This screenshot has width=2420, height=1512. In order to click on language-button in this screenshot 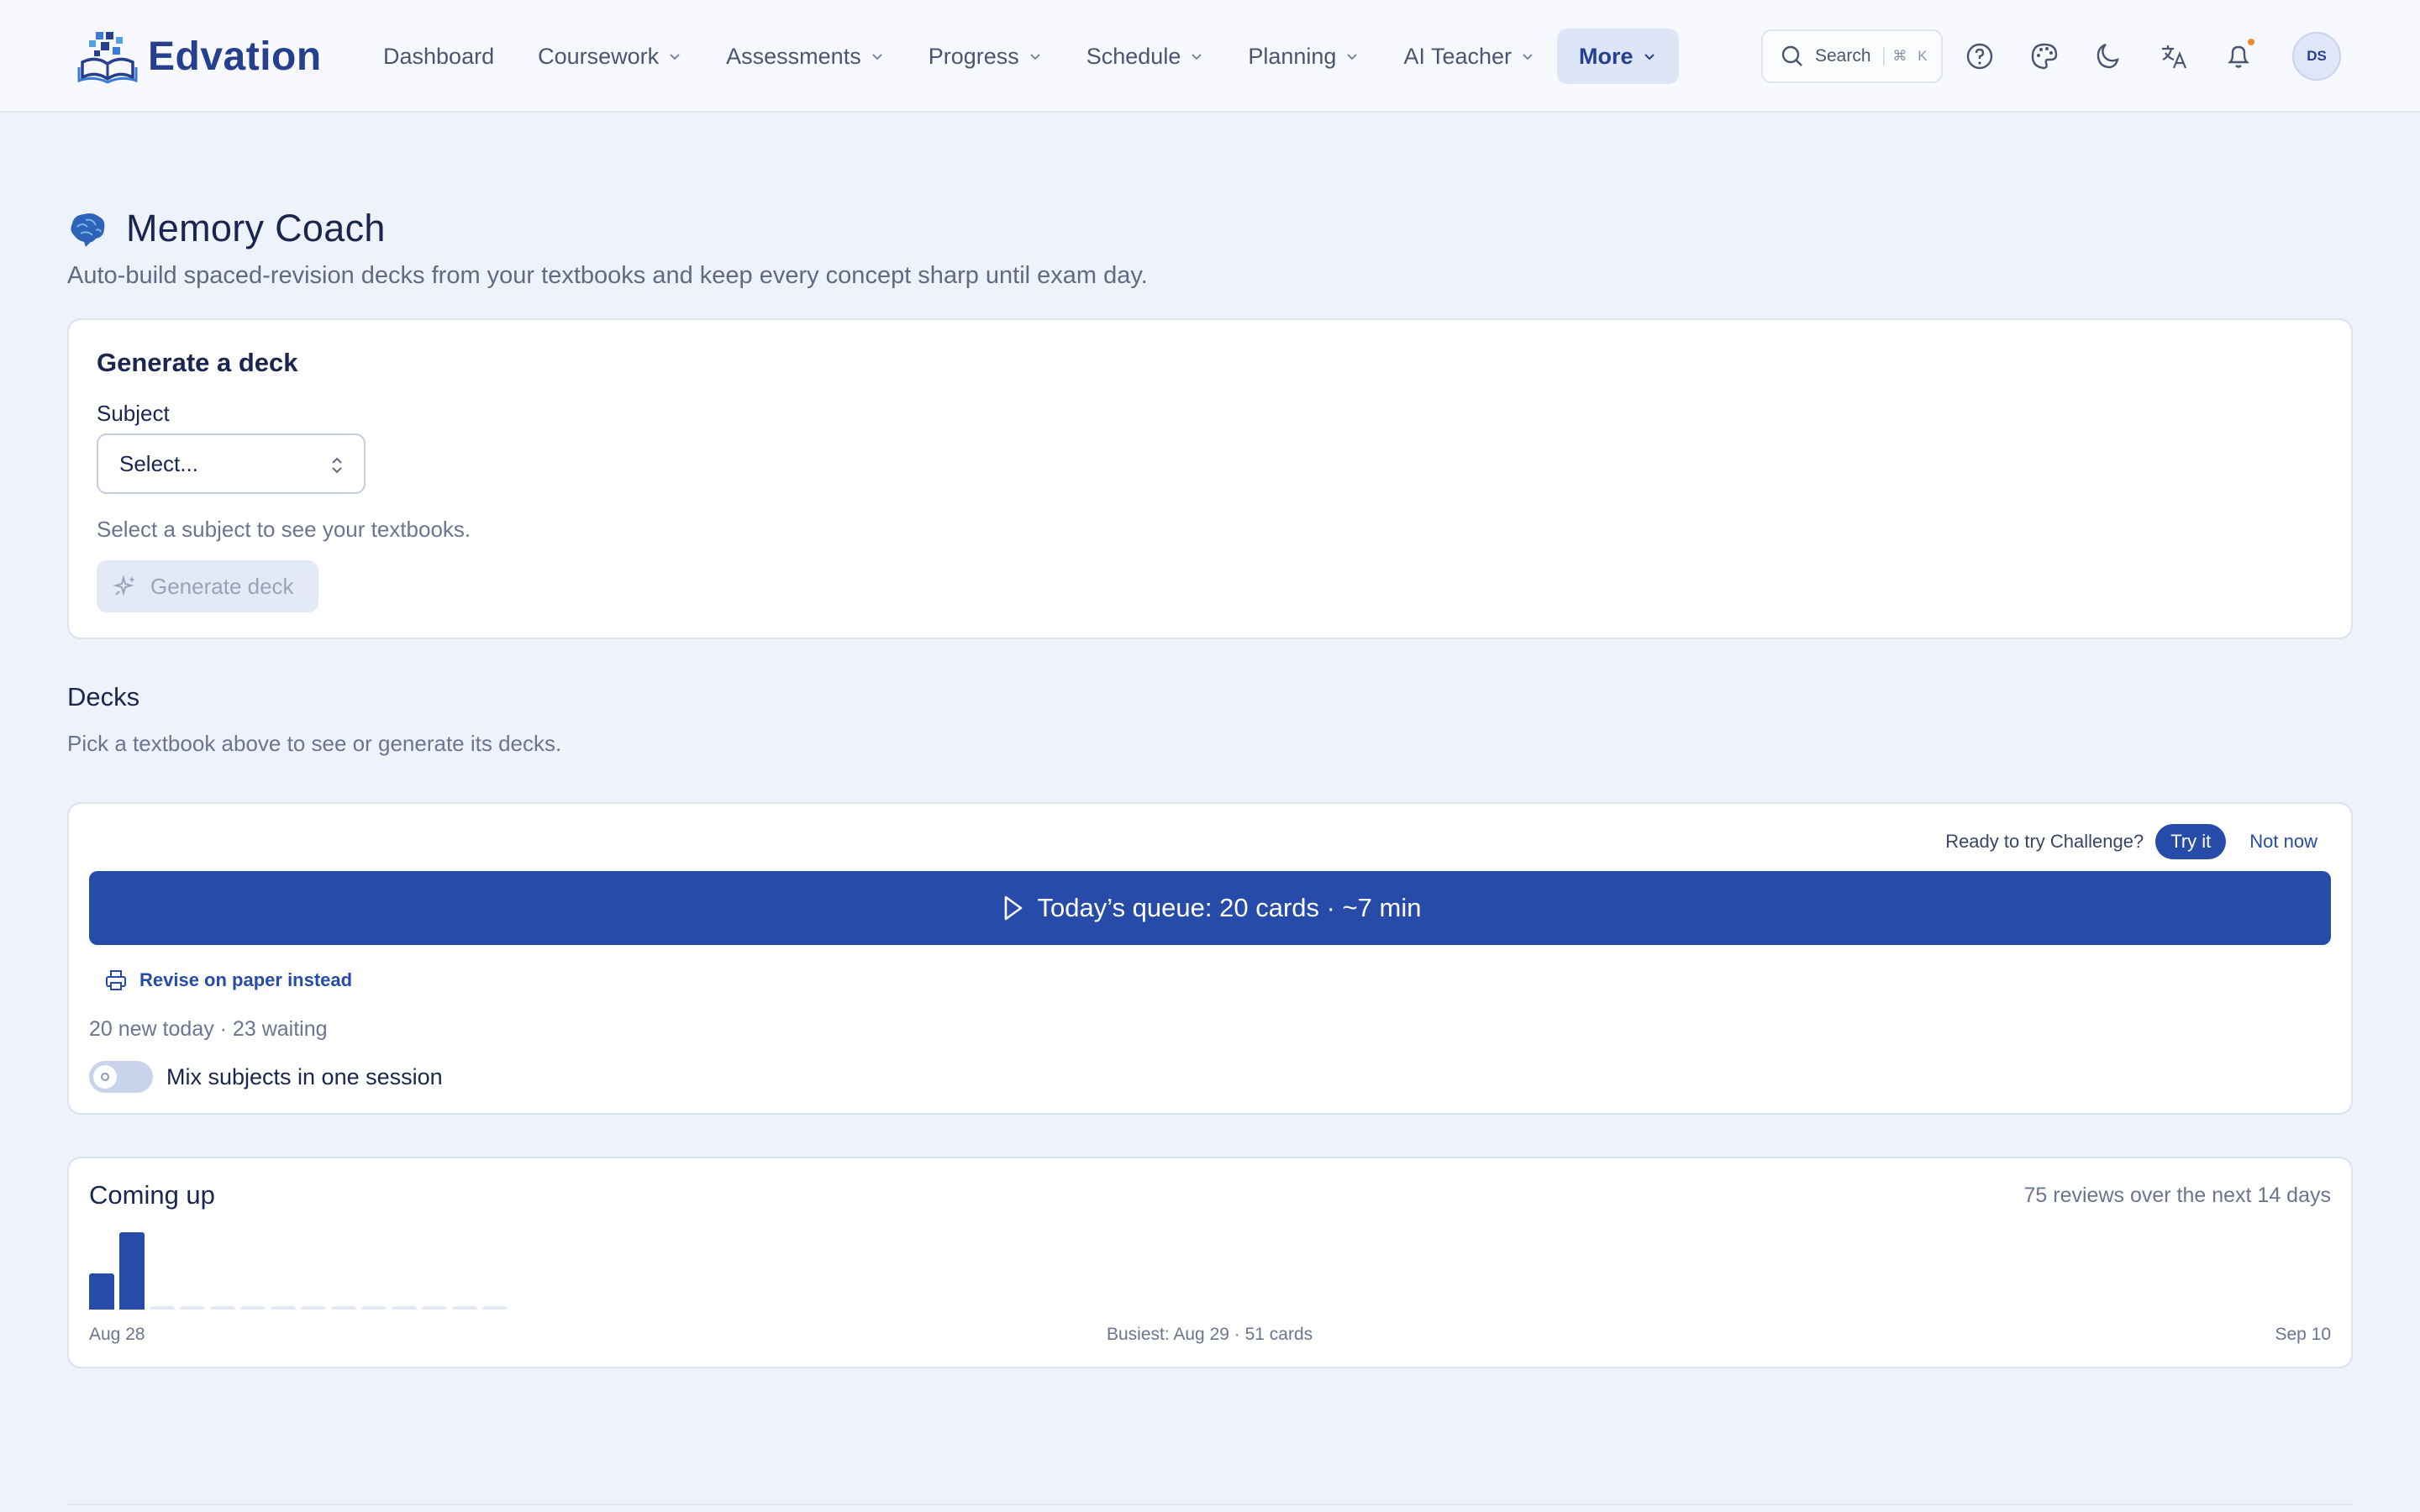, I will do `click(2173, 56)`.